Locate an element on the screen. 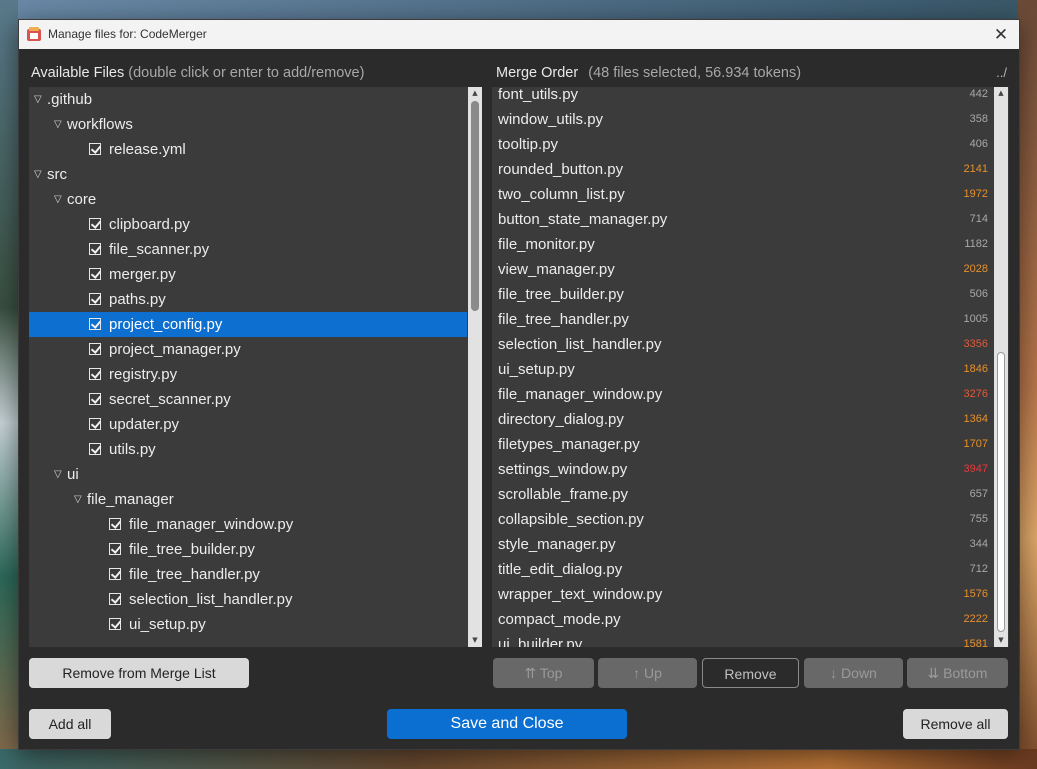  merge-order-summary: (48 files selected, 56.934 tokens) is located at coordinates (695, 73).